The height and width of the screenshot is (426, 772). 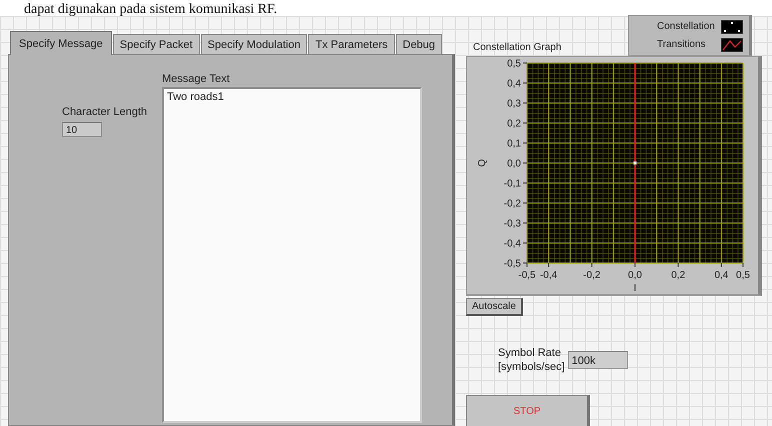 What do you see at coordinates (732, 45) in the screenshot?
I see `line-swatch-icon` at bounding box center [732, 45].